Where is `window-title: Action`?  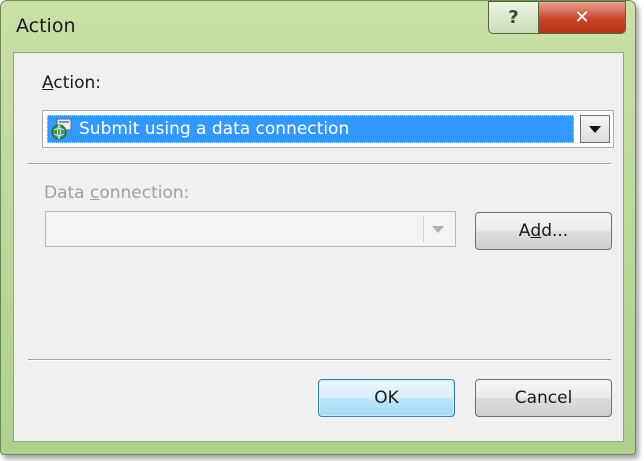
window-title: Action is located at coordinates (46, 26).